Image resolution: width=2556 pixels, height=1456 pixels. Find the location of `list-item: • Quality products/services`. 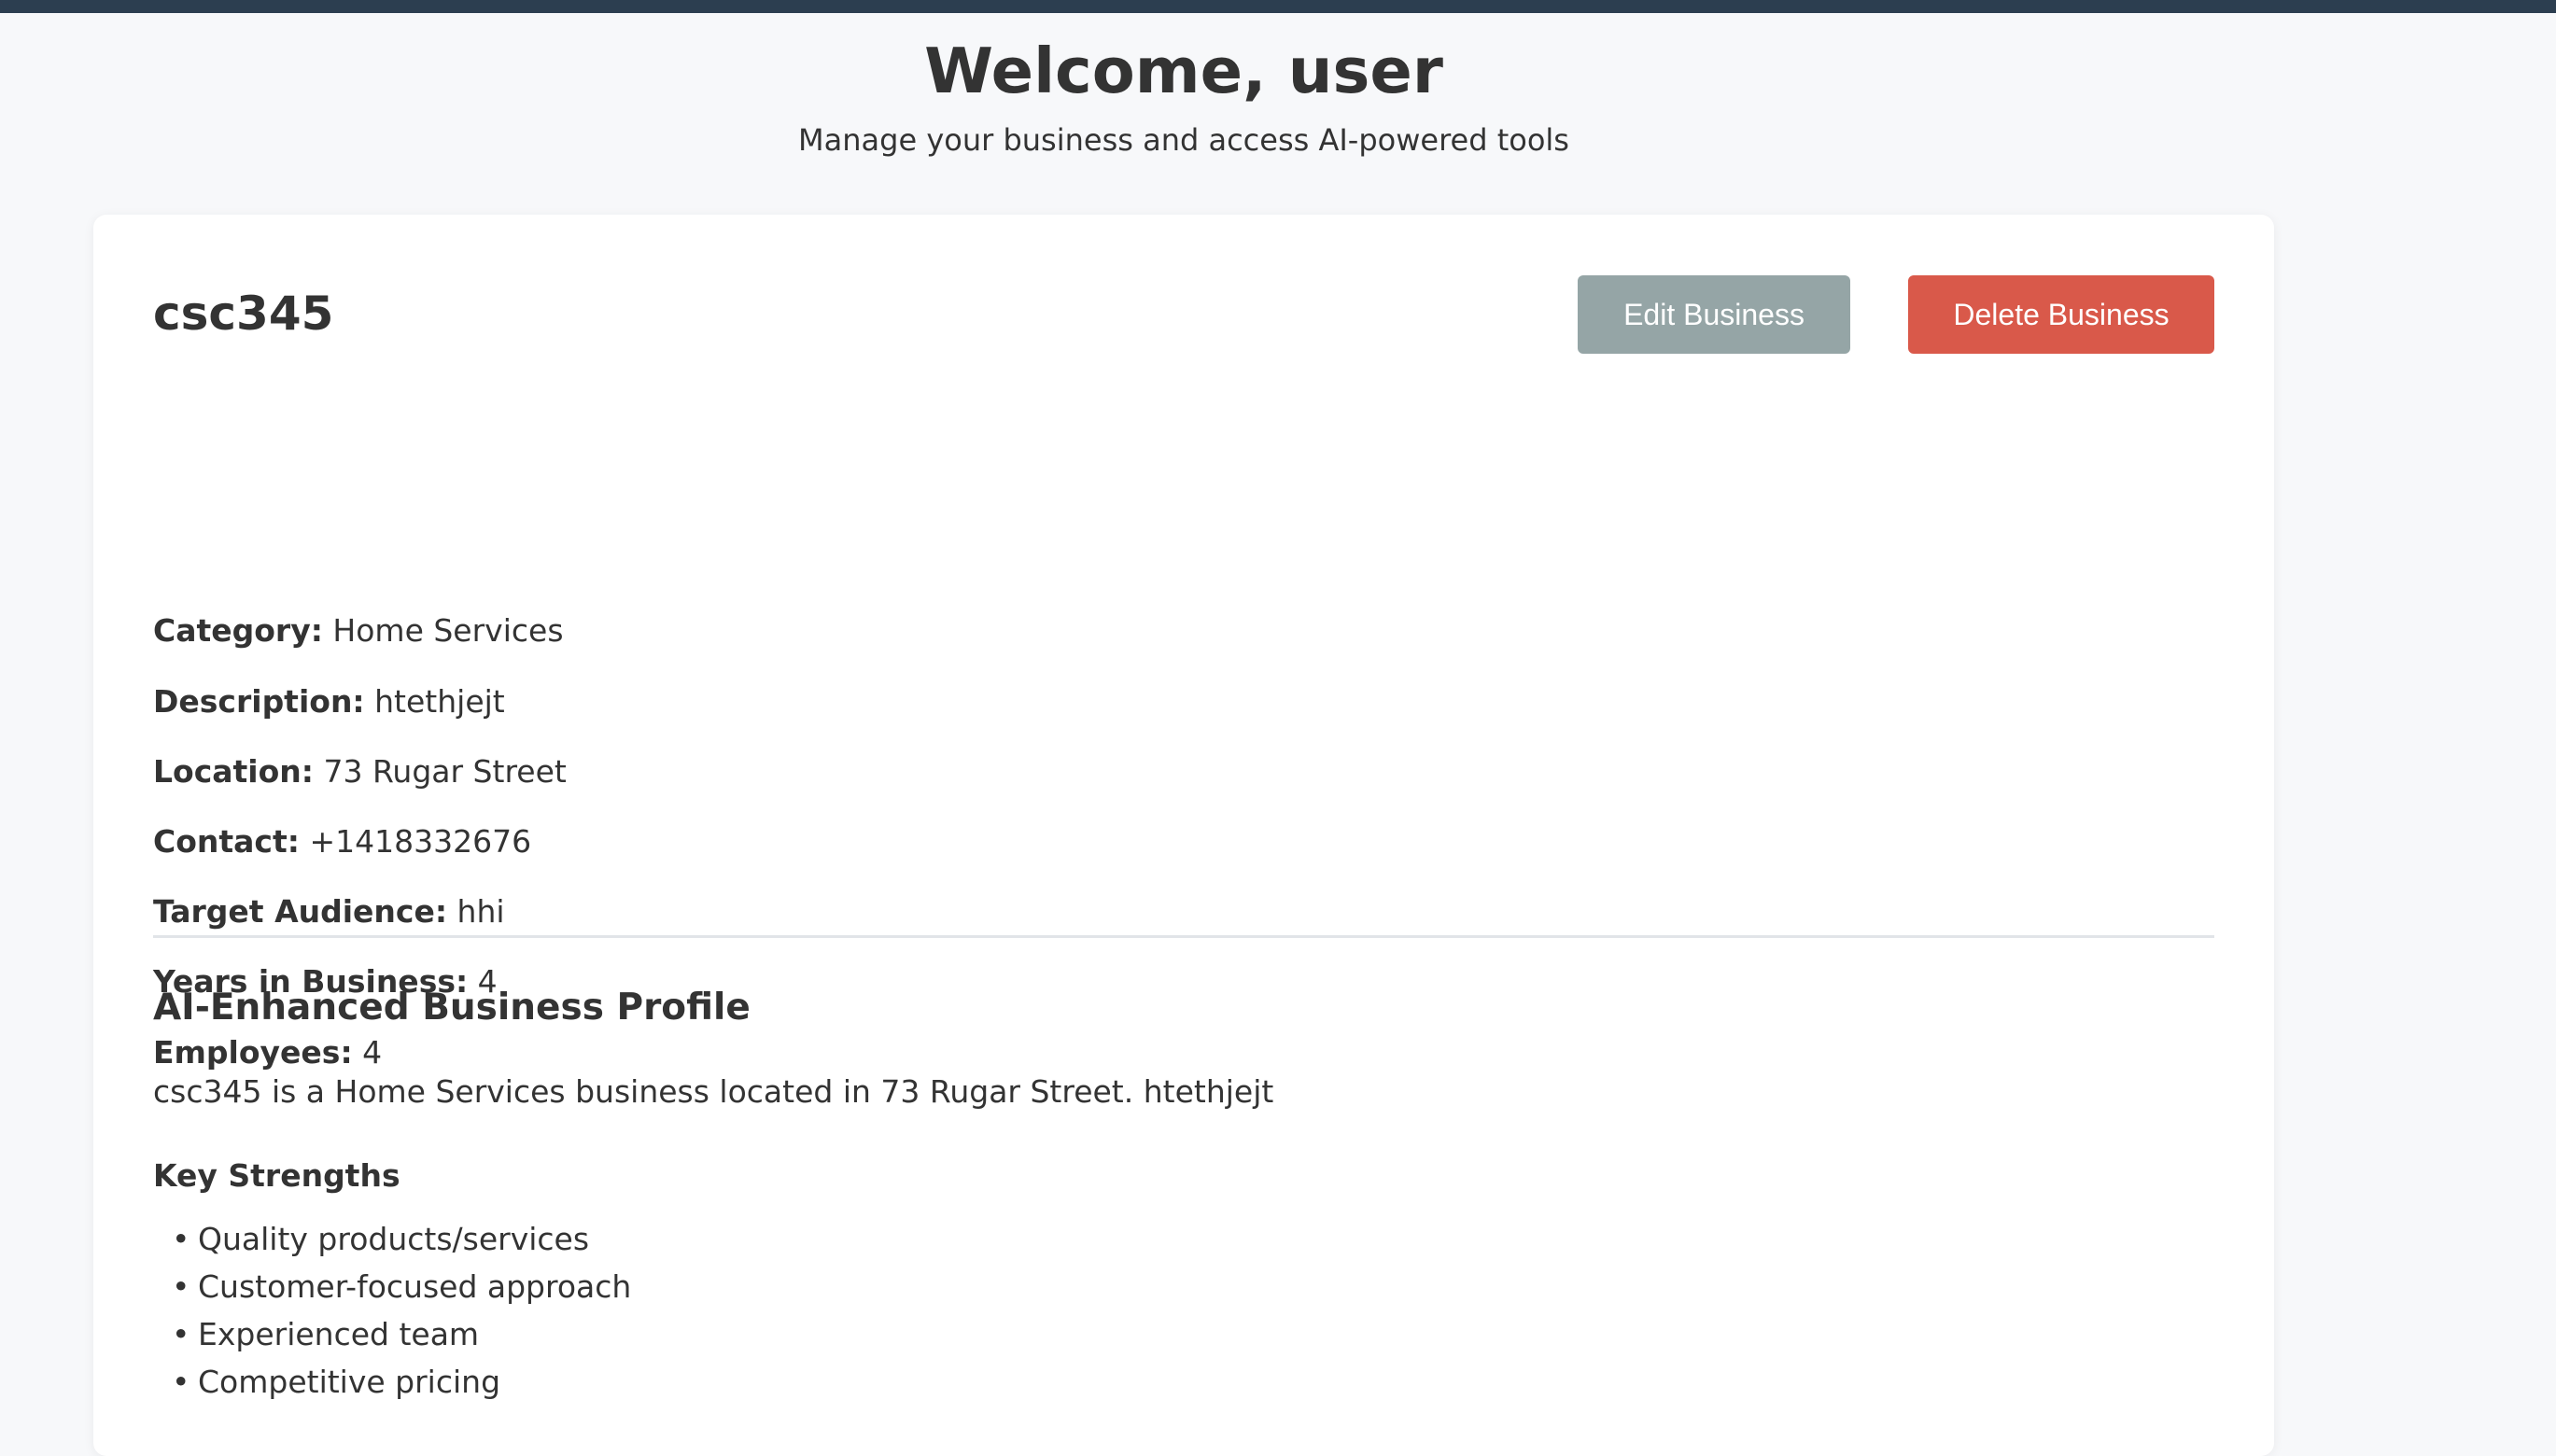

list-item: • Quality products/services is located at coordinates (392, 1243).